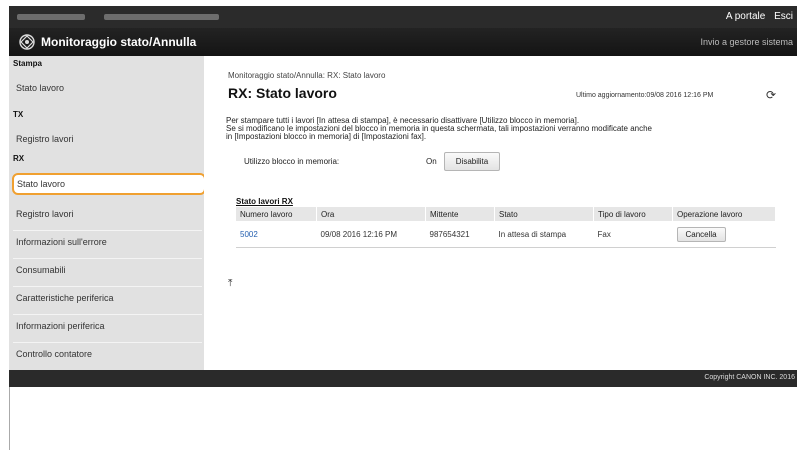 This screenshot has width=797, height=450. Describe the element at coordinates (9, 418) in the screenshot. I see `page-edge-line` at that location.